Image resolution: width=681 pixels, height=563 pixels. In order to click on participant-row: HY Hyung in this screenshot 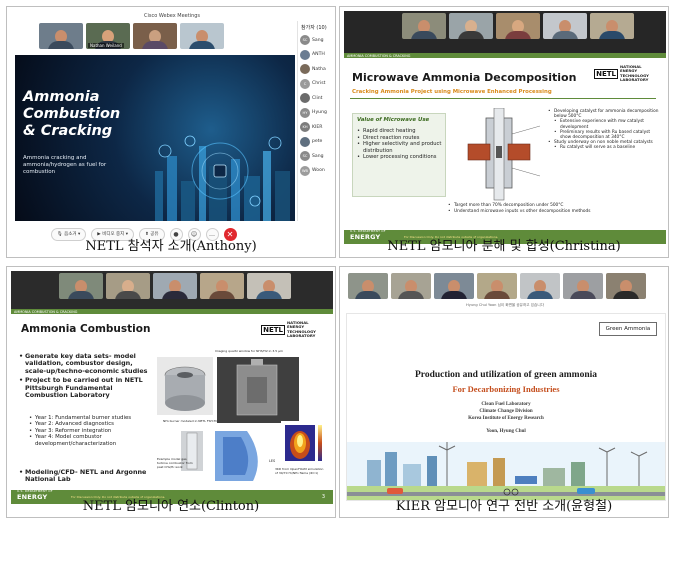, I will do `click(315, 113)`.